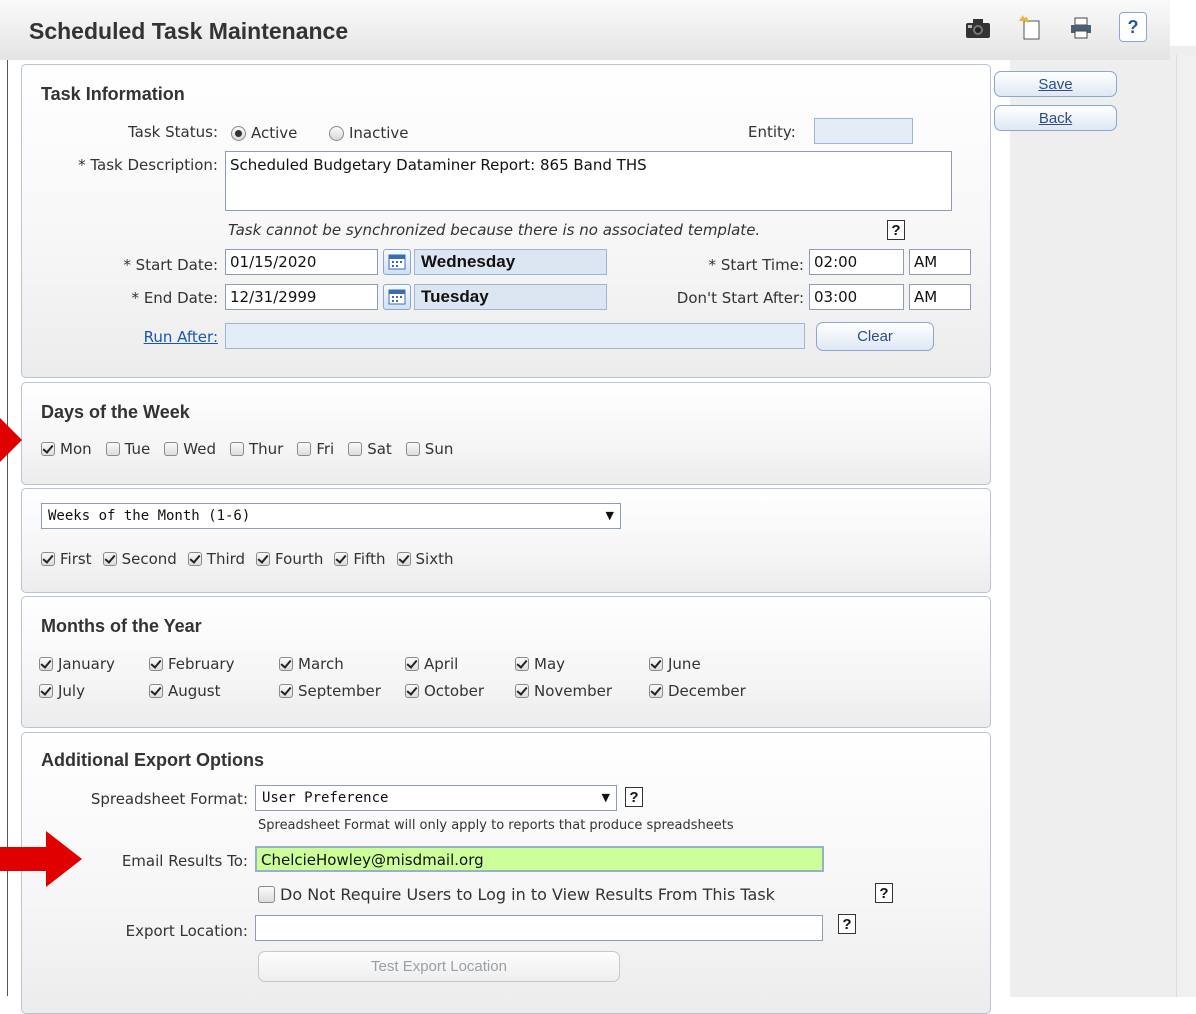 The image size is (1196, 1014). Describe the element at coordinates (94, 691) in the screenshot. I see `month-july-checkbox: July` at that location.